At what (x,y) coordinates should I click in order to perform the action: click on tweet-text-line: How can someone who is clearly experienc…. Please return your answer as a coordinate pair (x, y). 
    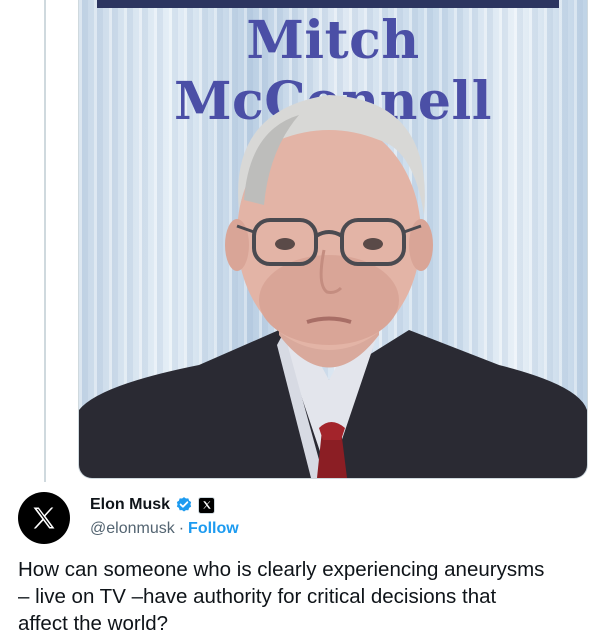
    Looking at the image, I should click on (281, 569).